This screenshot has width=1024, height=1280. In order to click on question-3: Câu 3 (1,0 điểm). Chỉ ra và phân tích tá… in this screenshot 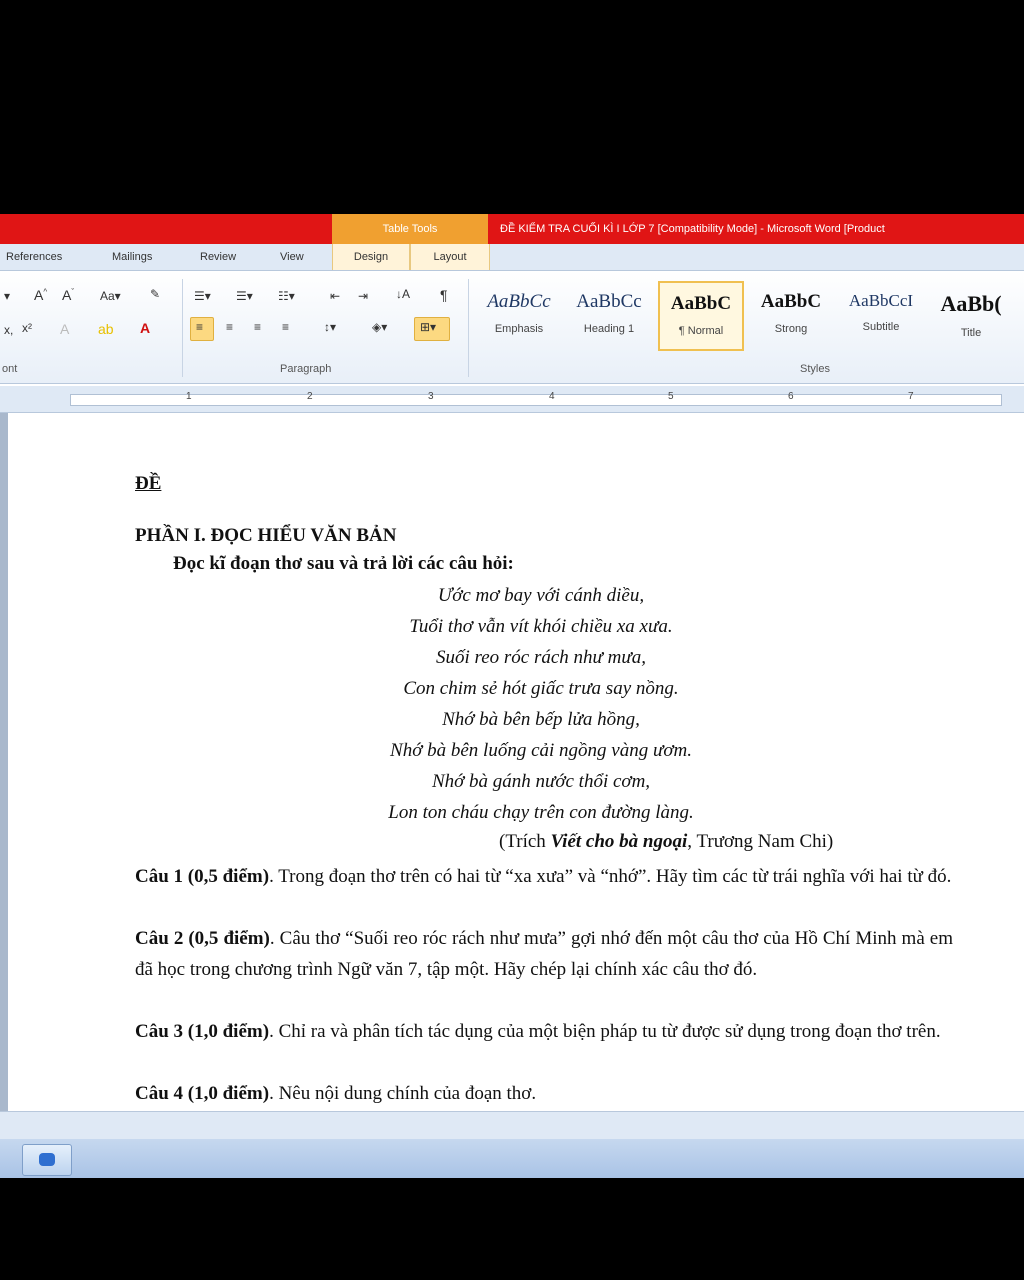, I will do `click(544, 1031)`.